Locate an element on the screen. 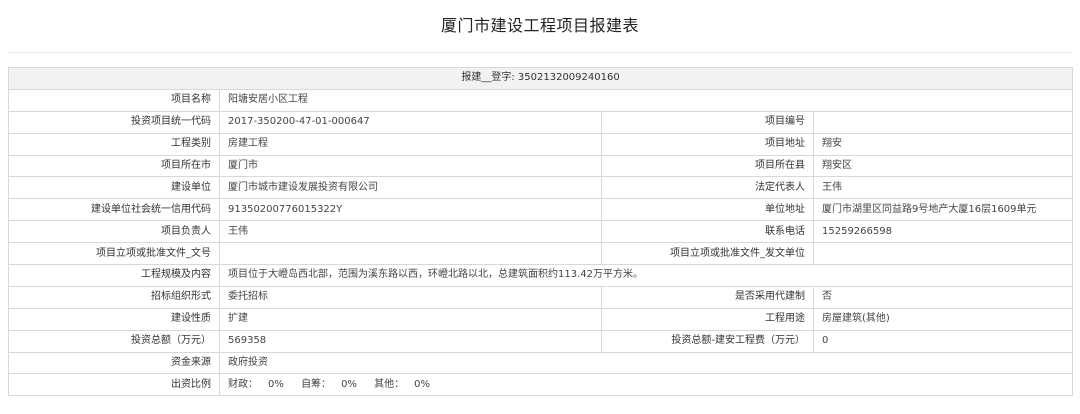  unit-address-value: 厦门市湖里区同益路9号地产大厦16层1609单元 is located at coordinates (943, 210).